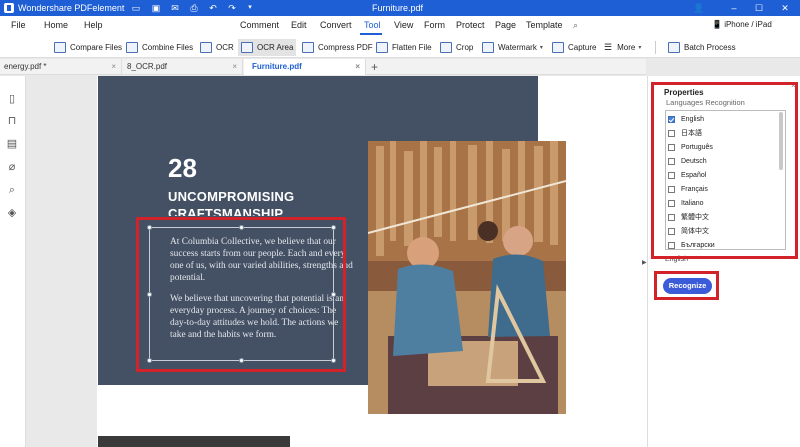 This screenshot has height=447, width=800. What do you see at coordinates (308, 47) in the screenshot?
I see `compress-icon` at bounding box center [308, 47].